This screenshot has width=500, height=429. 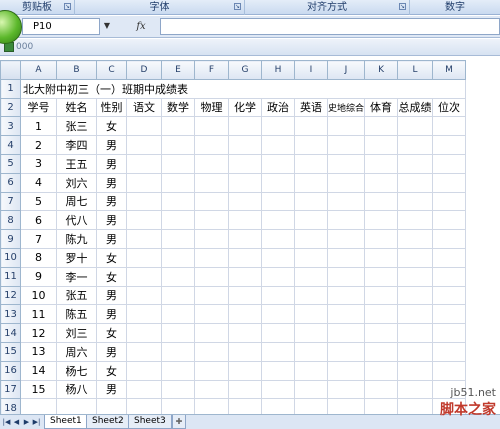 I want to click on name-box: P10, so click(x=61, y=26).